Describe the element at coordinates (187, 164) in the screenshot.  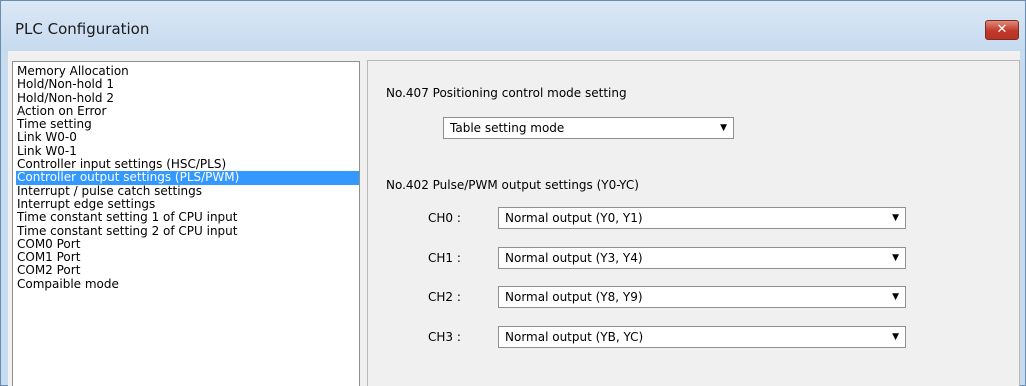
I see `list-item-controller-input-settings: Controller input settings (HSC/PLS)` at that location.